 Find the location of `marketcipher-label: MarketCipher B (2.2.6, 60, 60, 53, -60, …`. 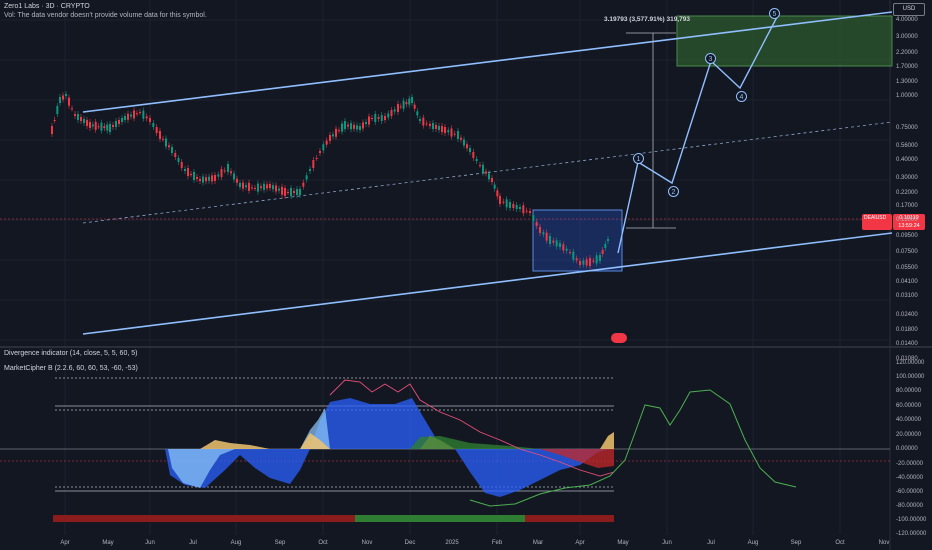

marketcipher-label: MarketCipher B (2.2.6, 60, 60, 53, -60, … is located at coordinates (71, 368).